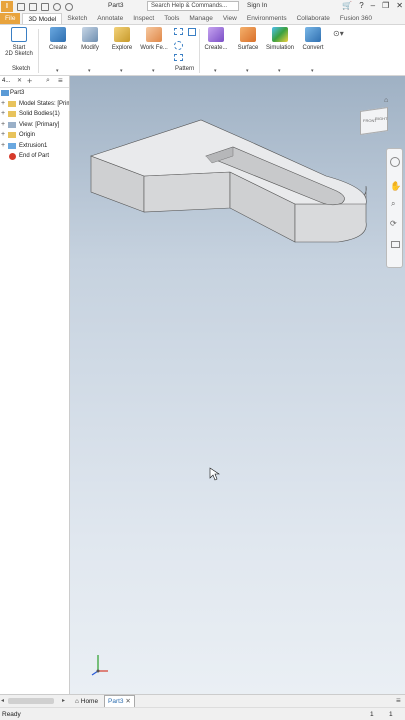 The width and height of the screenshot is (405, 720). Describe the element at coordinates (90, 39) in the screenshot. I see `modify-button: Modify` at that location.